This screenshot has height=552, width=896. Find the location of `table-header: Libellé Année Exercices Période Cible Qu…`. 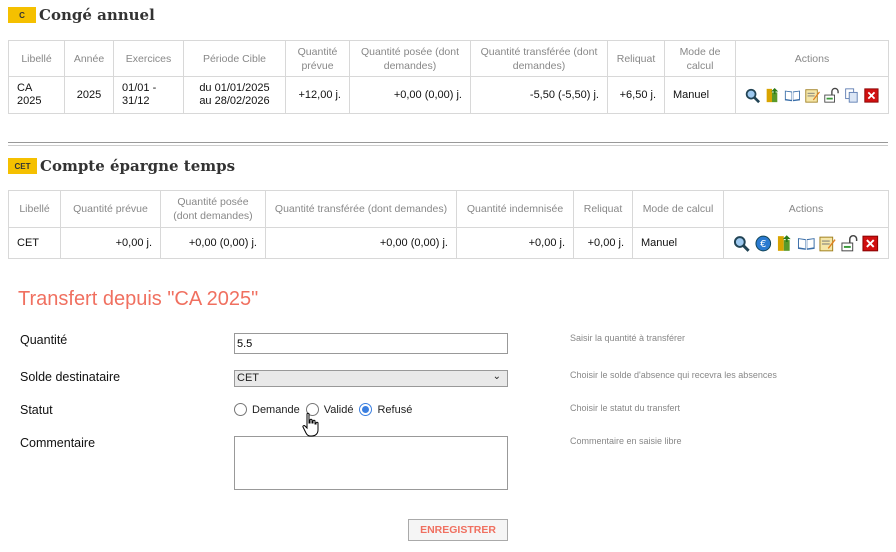

table-header: Libellé Année Exercices Période Cible Qu… is located at coordinates (448, 58).